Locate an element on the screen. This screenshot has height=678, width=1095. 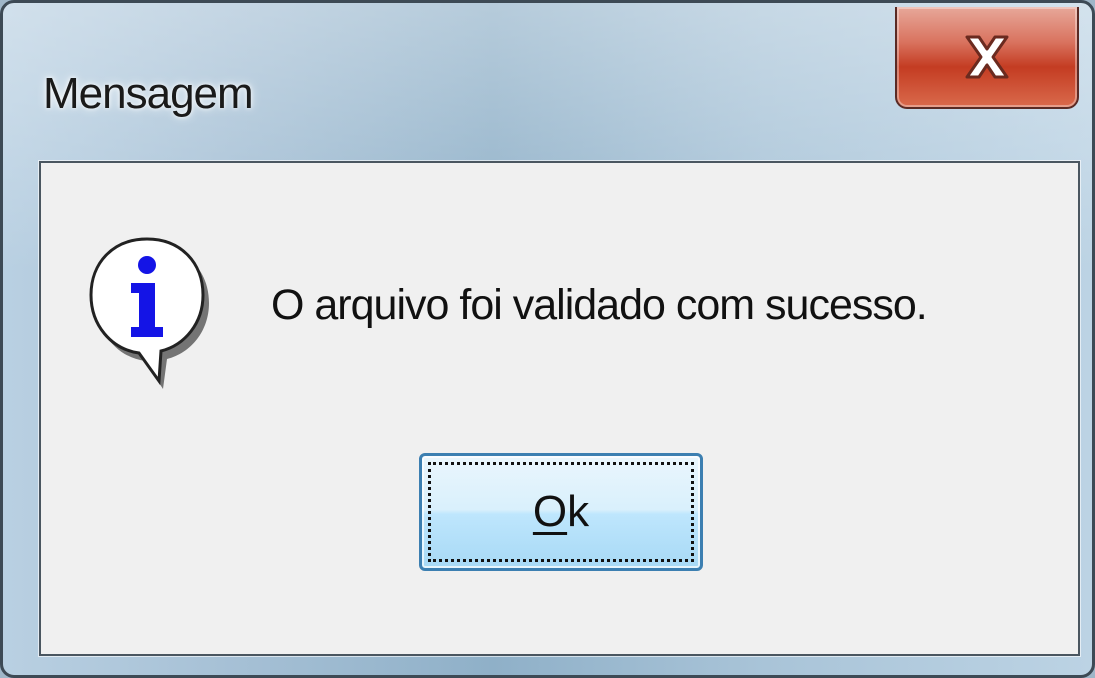
window-title: Mensagem is located at coordinates (148, 93).